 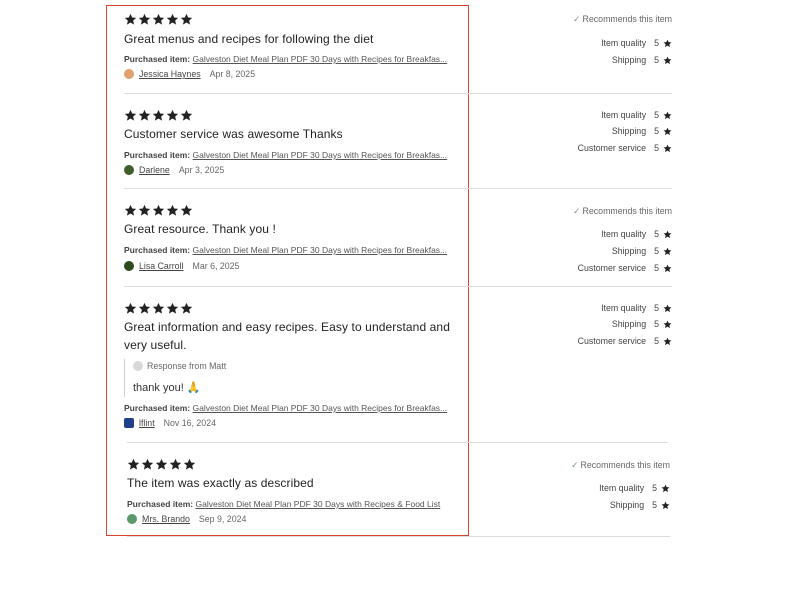 I want to click on response-text: thank you! 🙏, so click(x=167, y=388).